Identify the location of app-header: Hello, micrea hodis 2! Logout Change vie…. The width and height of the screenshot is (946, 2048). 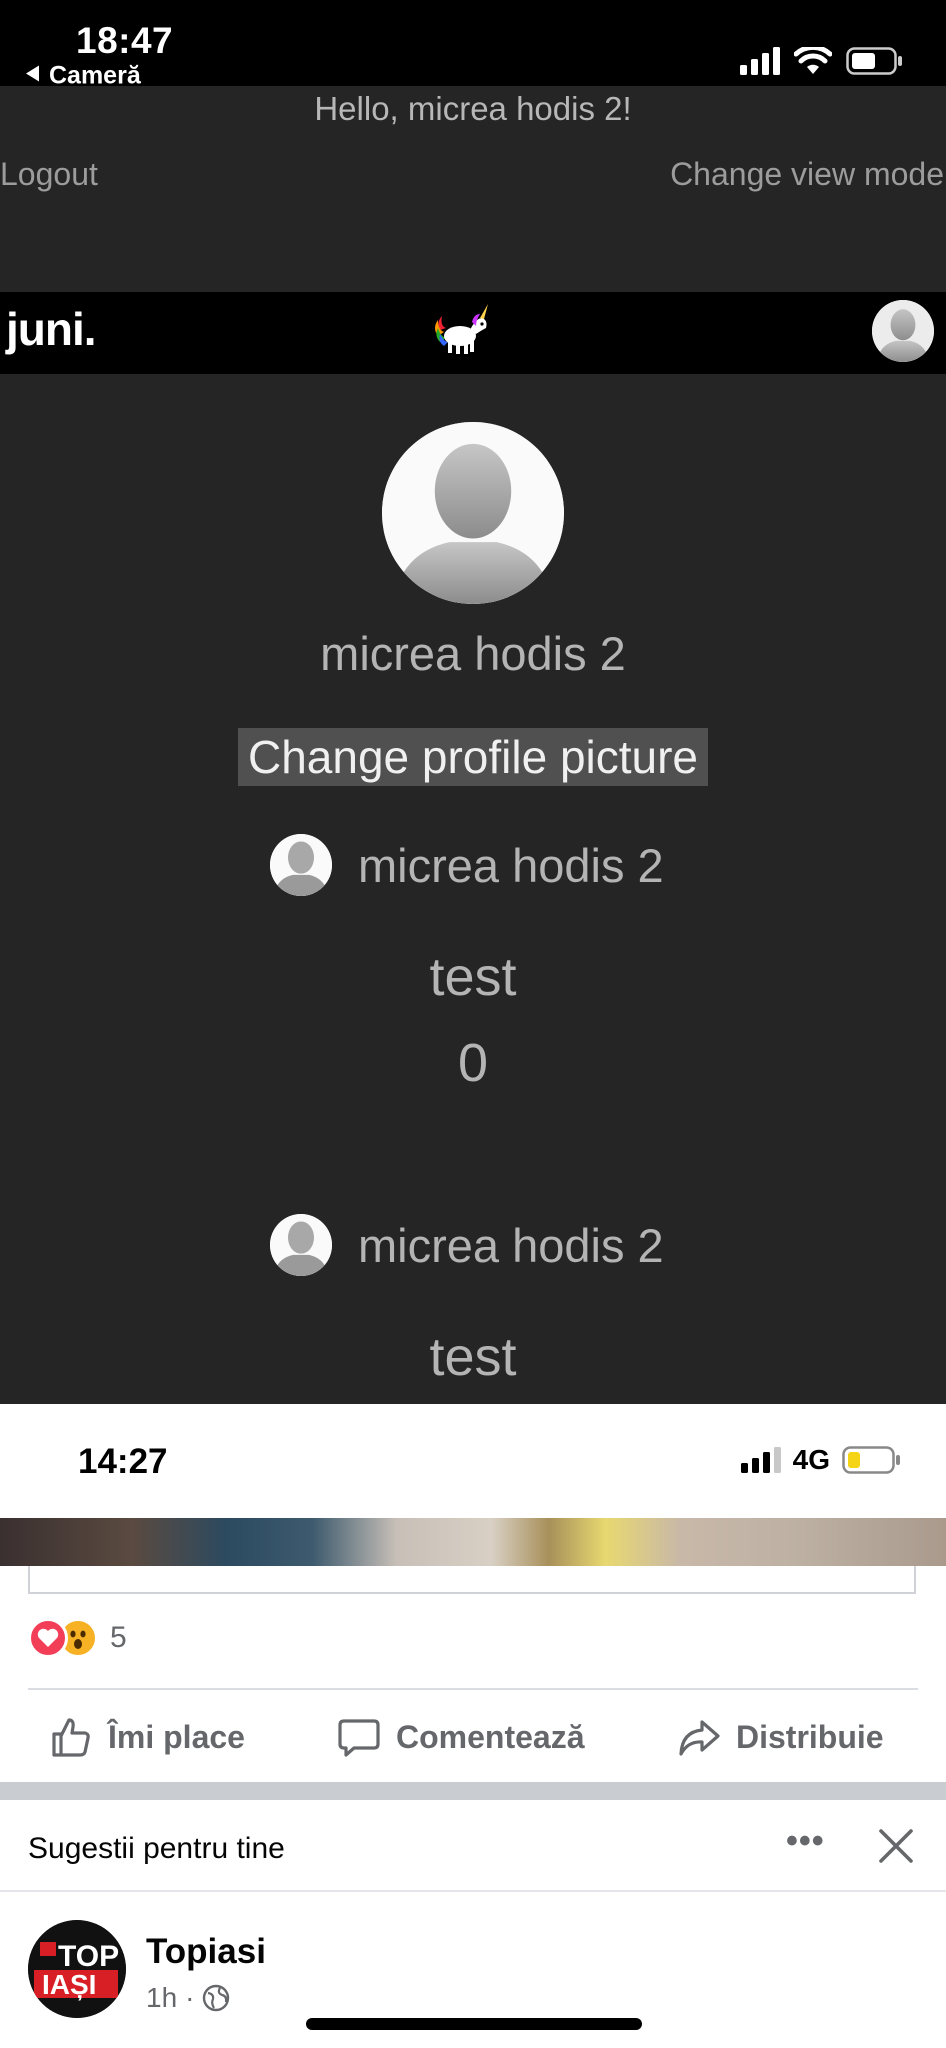
(473, 189).